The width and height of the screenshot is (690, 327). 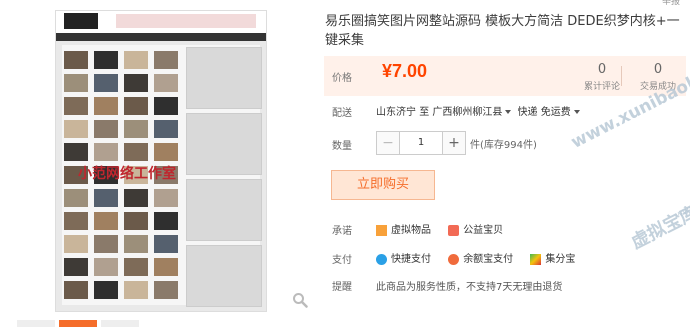 I want to click on promise-charity-label: 公益宝贝, so click(x=483, y=230).